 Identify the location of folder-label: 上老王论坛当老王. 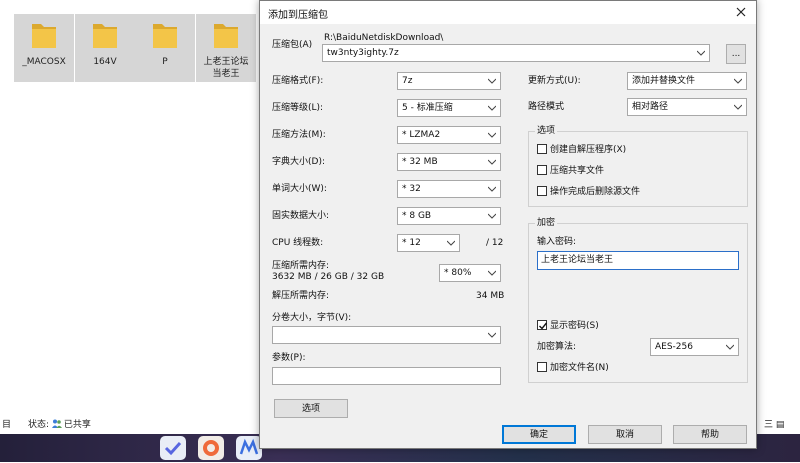
(226, 68).